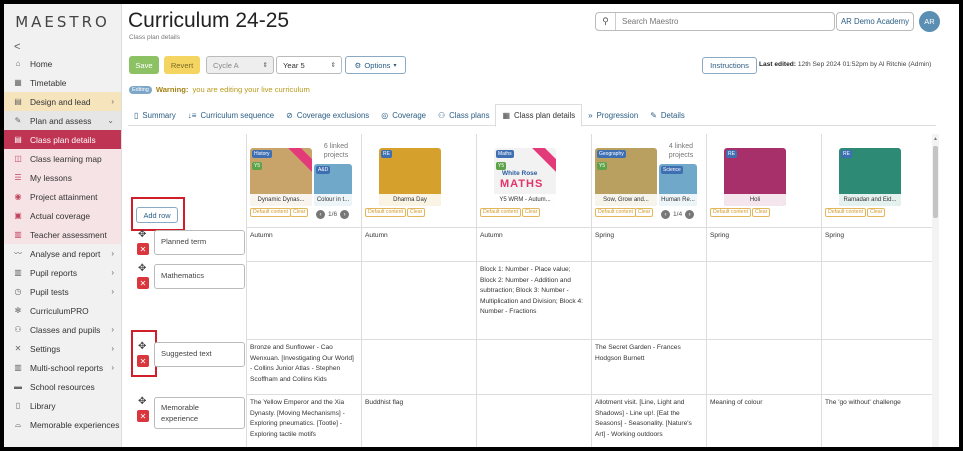  I want to click on tab-progression: » Progression, so click(613, 115).